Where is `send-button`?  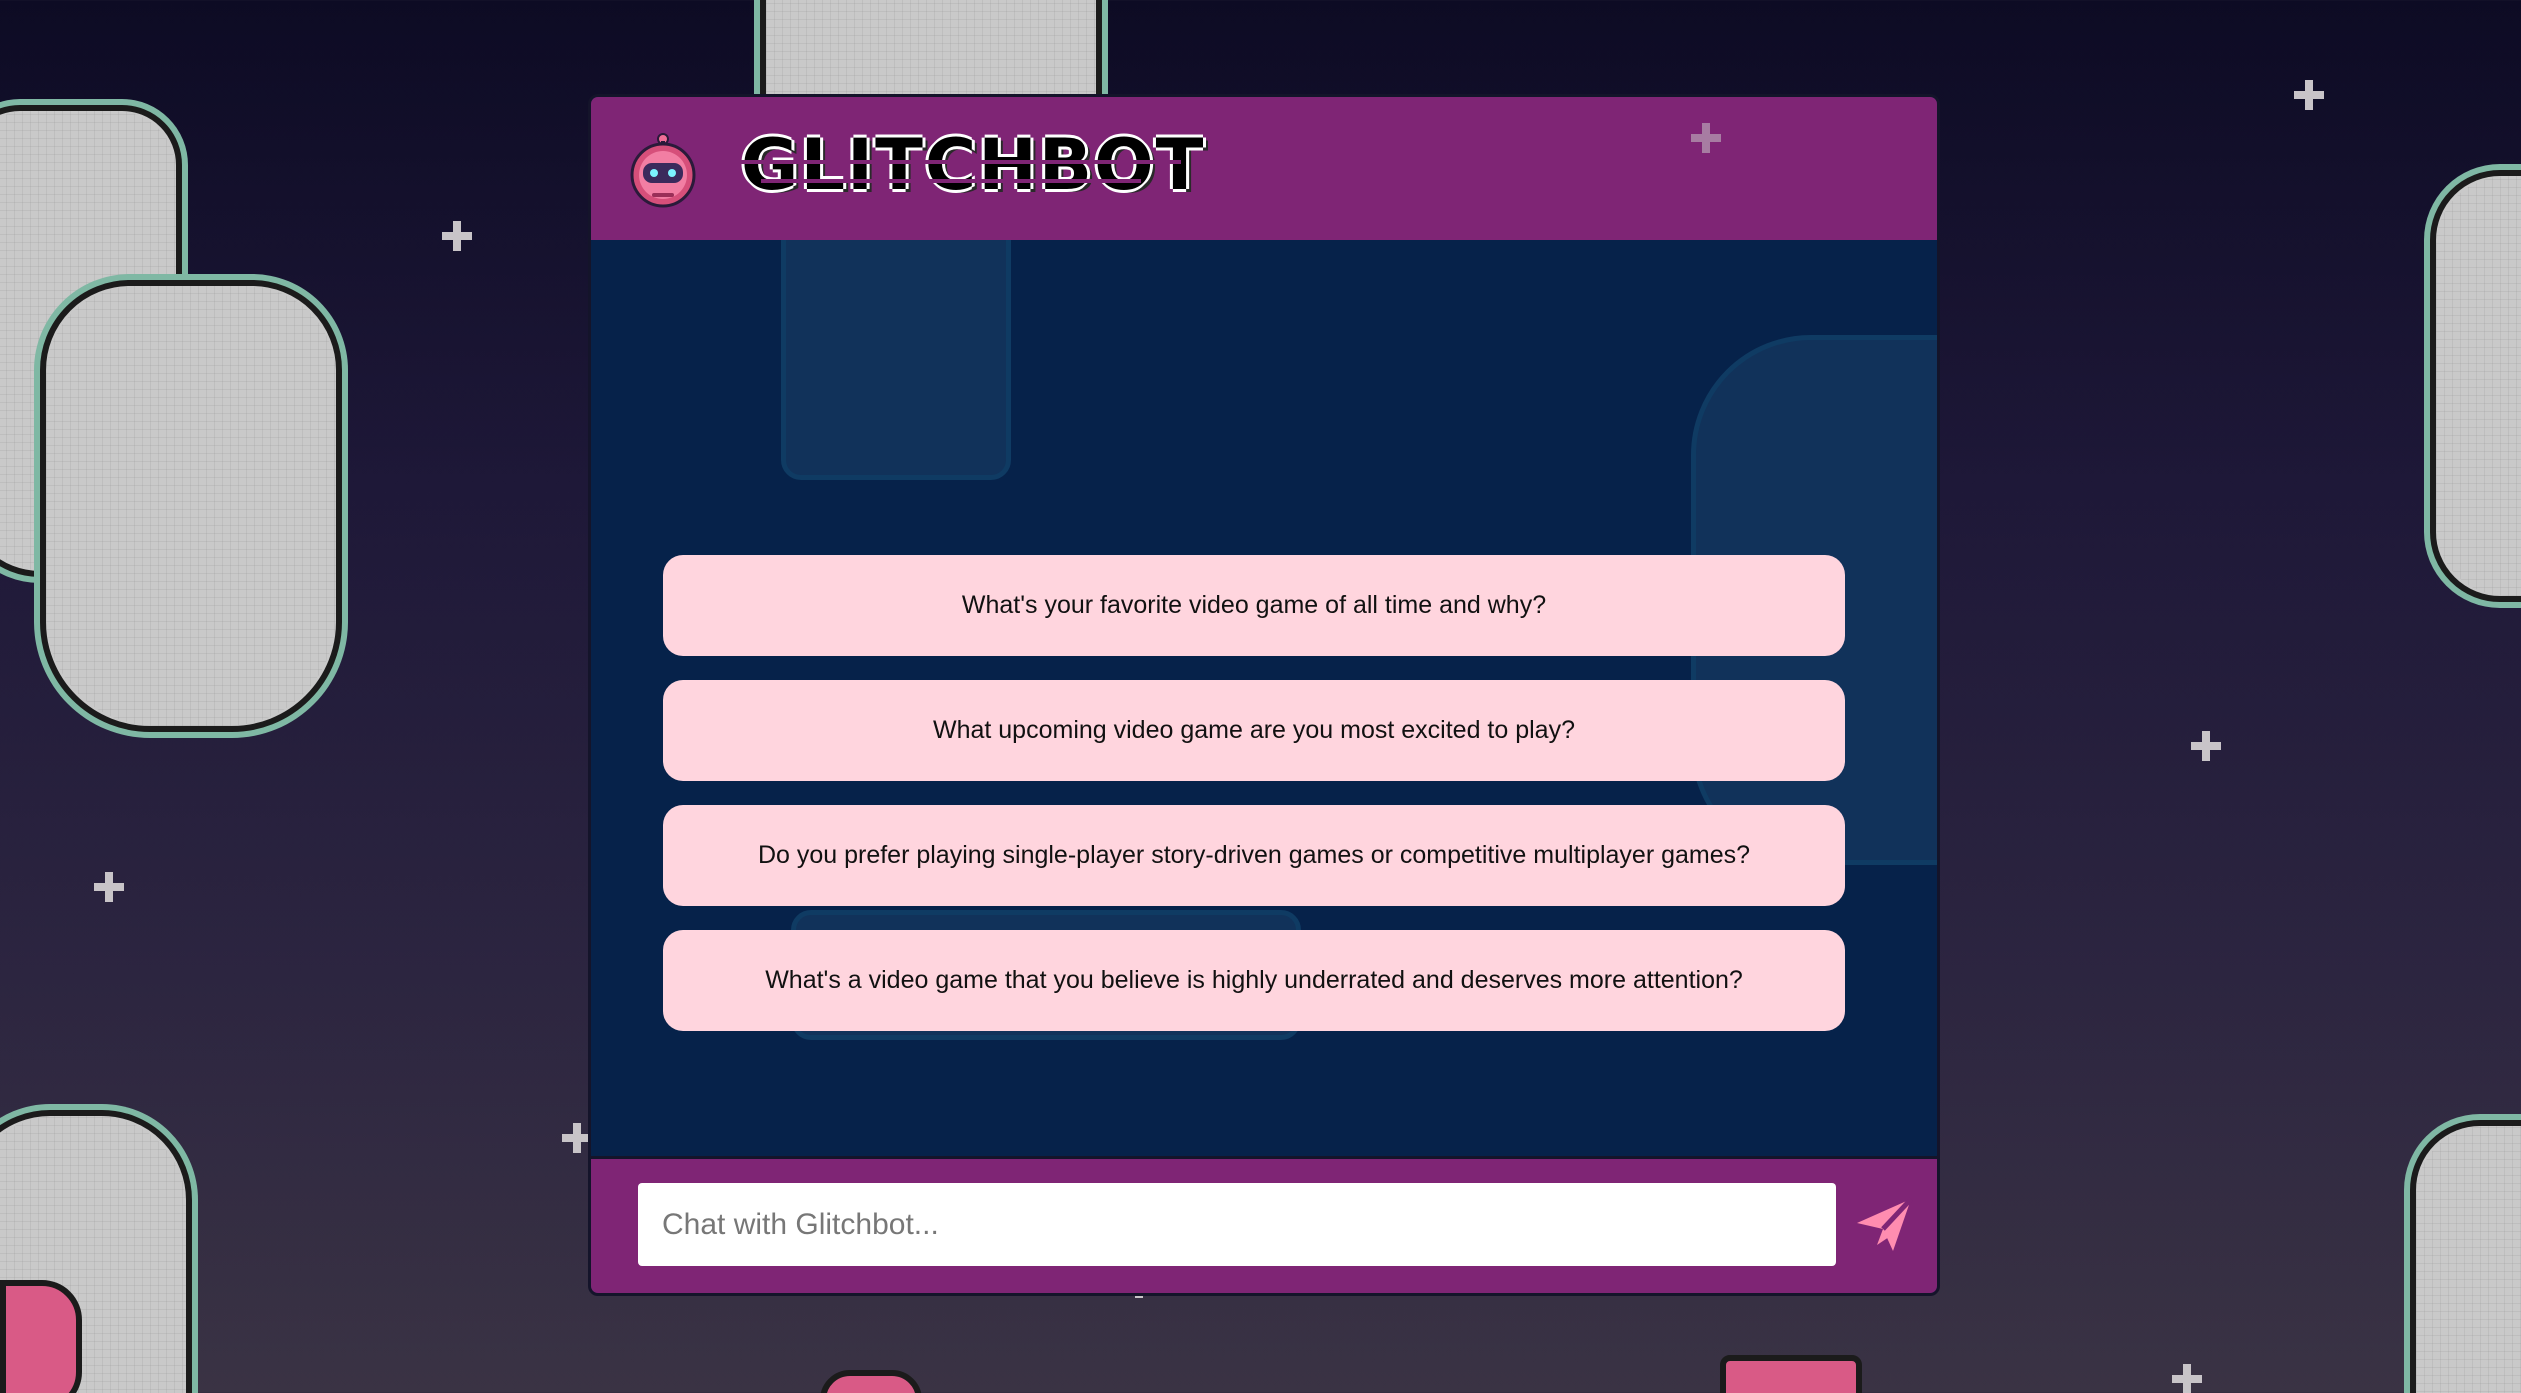 send-button is located at coordinates (1885, 1225).